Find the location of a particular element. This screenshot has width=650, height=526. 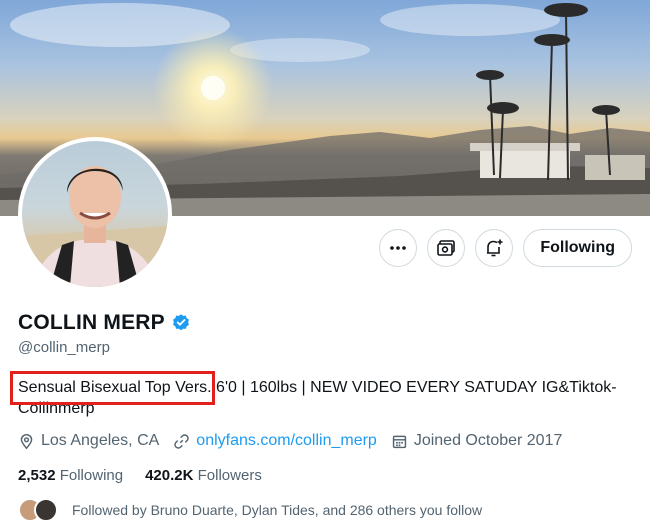

following-button: Following is located at coordinates (577, 248).